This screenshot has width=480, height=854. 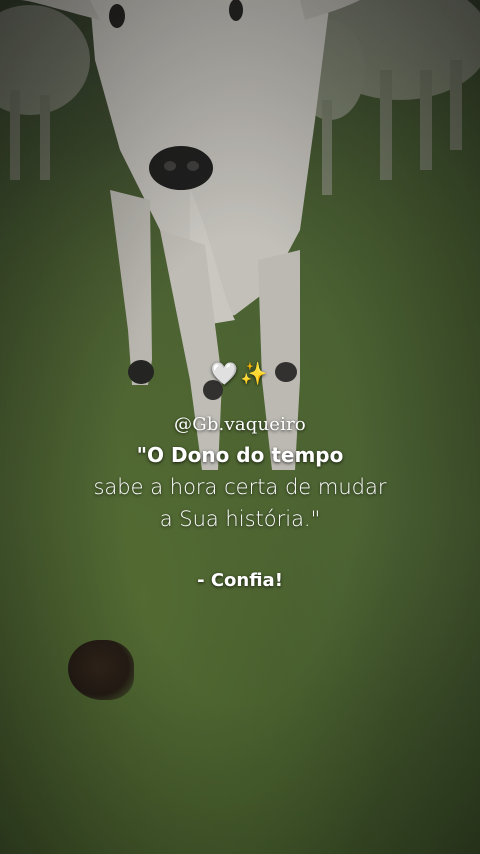 What do you see at coordinates (240, 424) in the screenshot?
I see `author-handle: @Gb.vaqueiro` at bounding box center [240, 424].